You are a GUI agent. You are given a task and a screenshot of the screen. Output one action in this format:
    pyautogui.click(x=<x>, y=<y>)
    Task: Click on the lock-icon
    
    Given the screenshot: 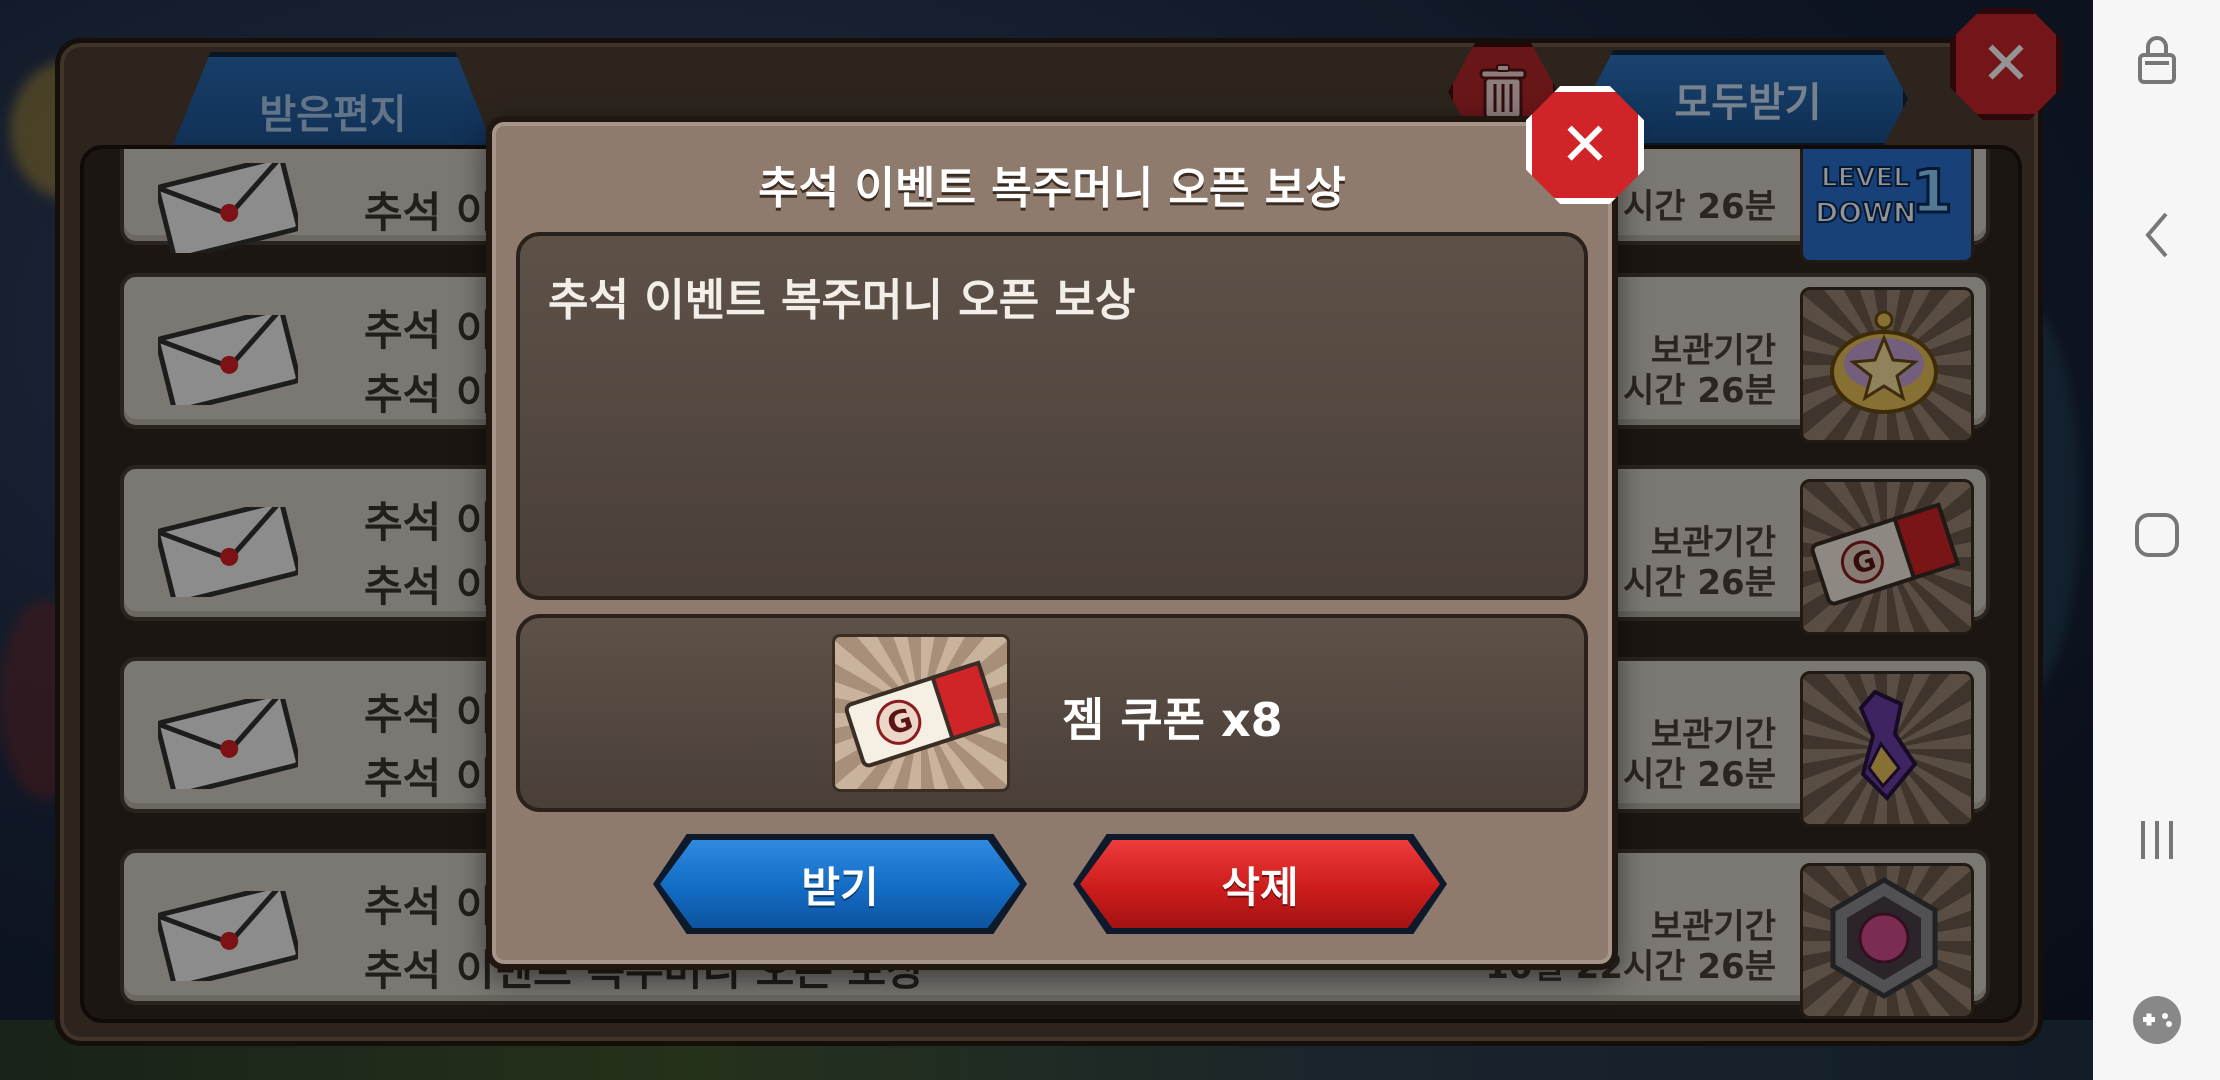 What is the action you would take?
    pyautogui.click(x=2156, y=60)
    